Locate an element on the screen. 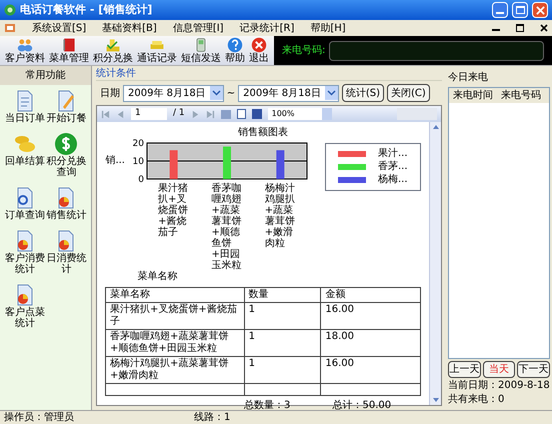 This screenshot has width=552, height=424. total-amount: 总计：50.00 is located at coordinates (362, 406).